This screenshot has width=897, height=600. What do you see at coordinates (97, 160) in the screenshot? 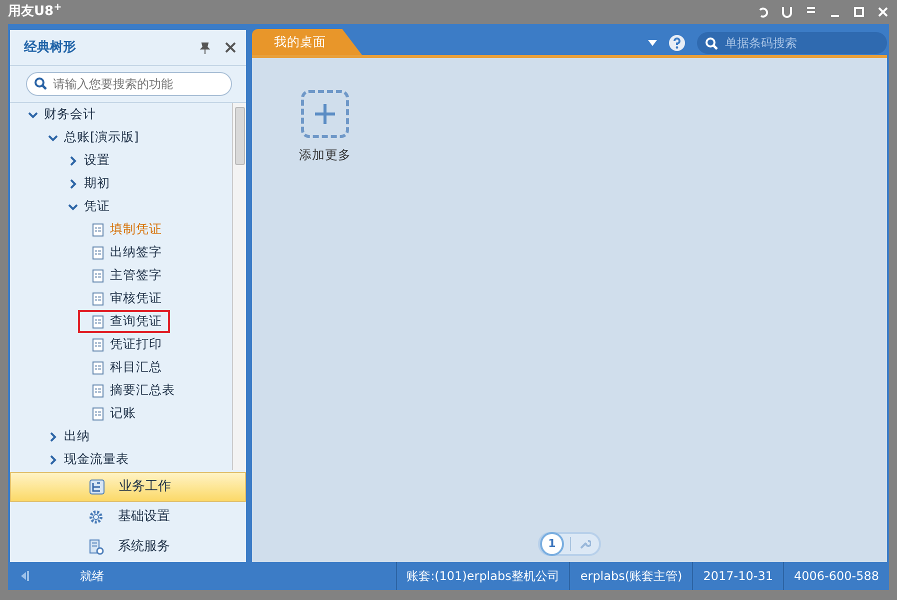
I see `tree-item: 设置` at bounding box center [97, 160].